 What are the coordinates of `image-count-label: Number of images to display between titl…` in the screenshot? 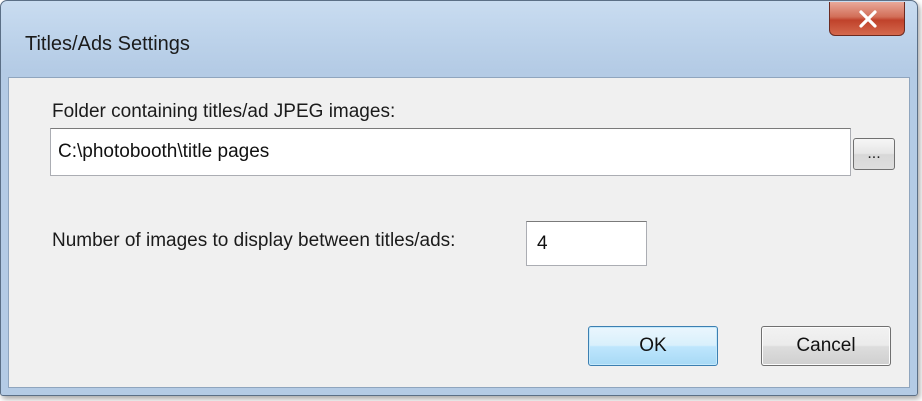 It's located at (254, 240).